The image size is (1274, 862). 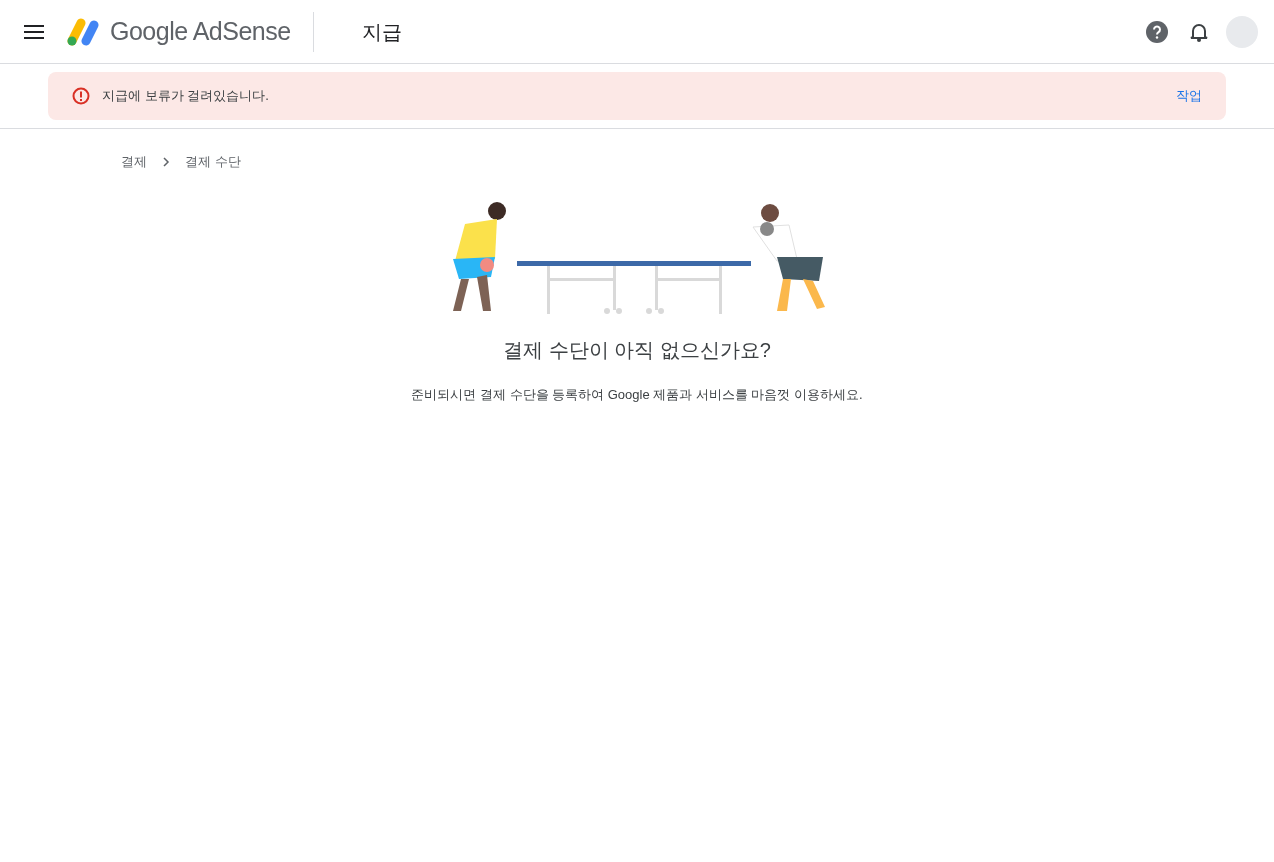 What do you see at coordinates (637, 350) in the screenshot?
I see `empty-state-title: 결제 수단이 아직 없으신가요?` at bounding box center [637, 350].